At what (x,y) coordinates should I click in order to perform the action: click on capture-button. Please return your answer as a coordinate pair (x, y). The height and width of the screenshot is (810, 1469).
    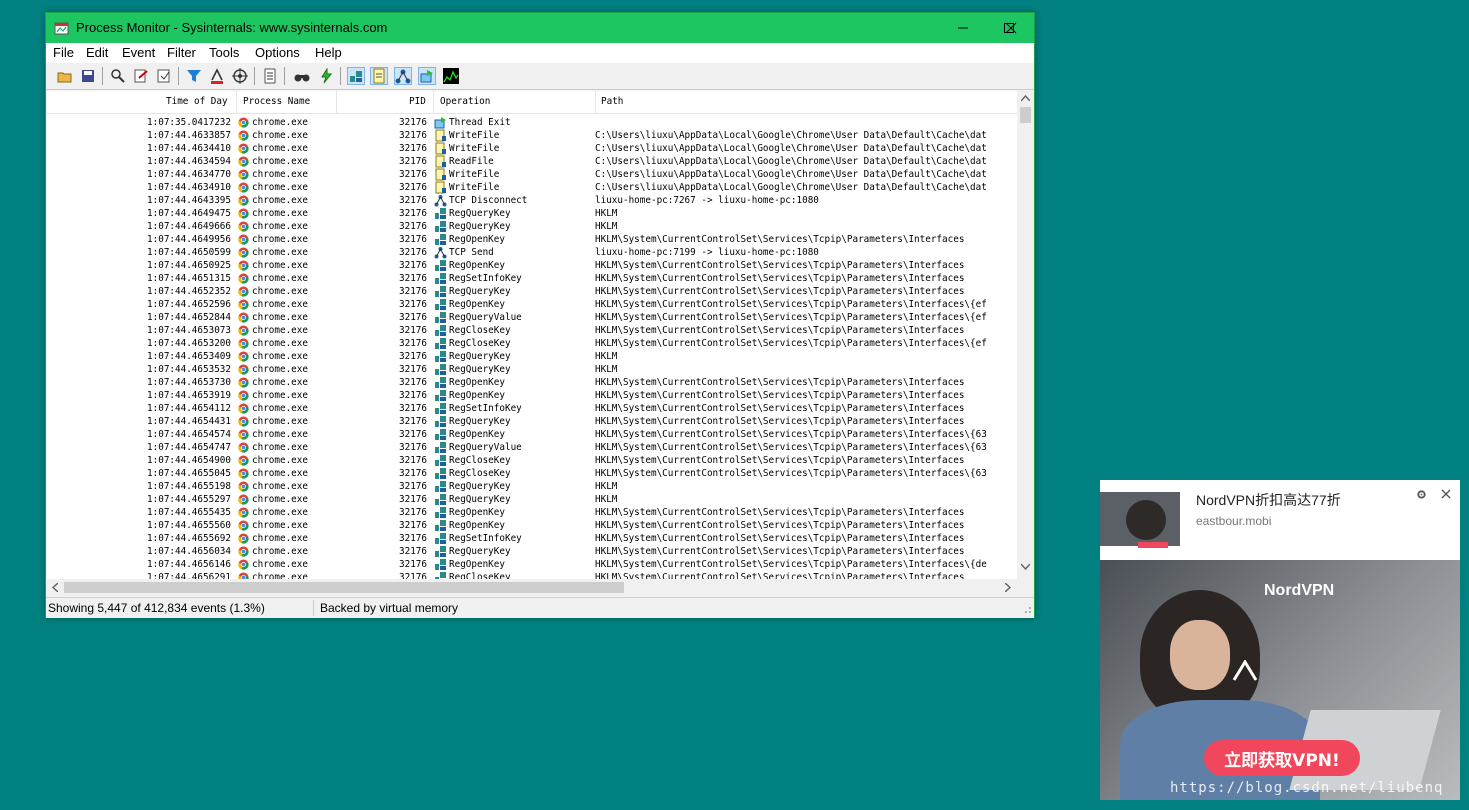
    Looking at the image, I should click on (141, 76).